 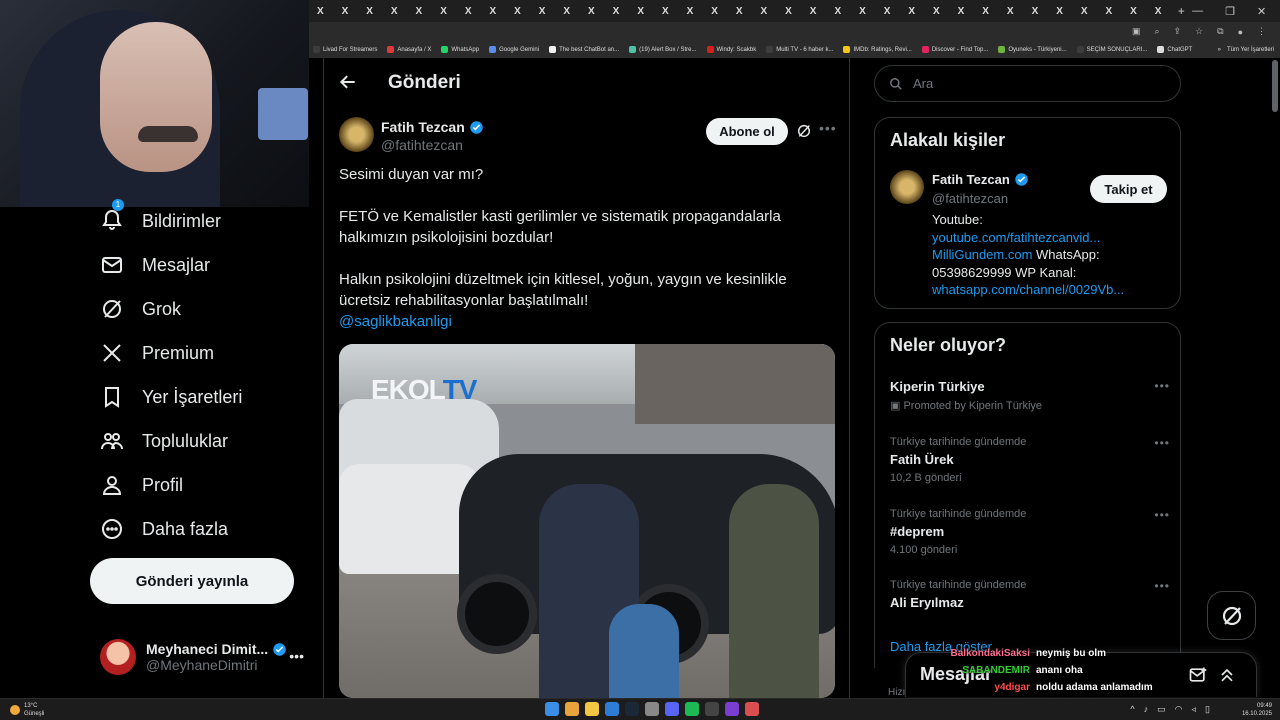 I want to click on clock: 09:49 16.10.2025, so click(x=1257, y=710).